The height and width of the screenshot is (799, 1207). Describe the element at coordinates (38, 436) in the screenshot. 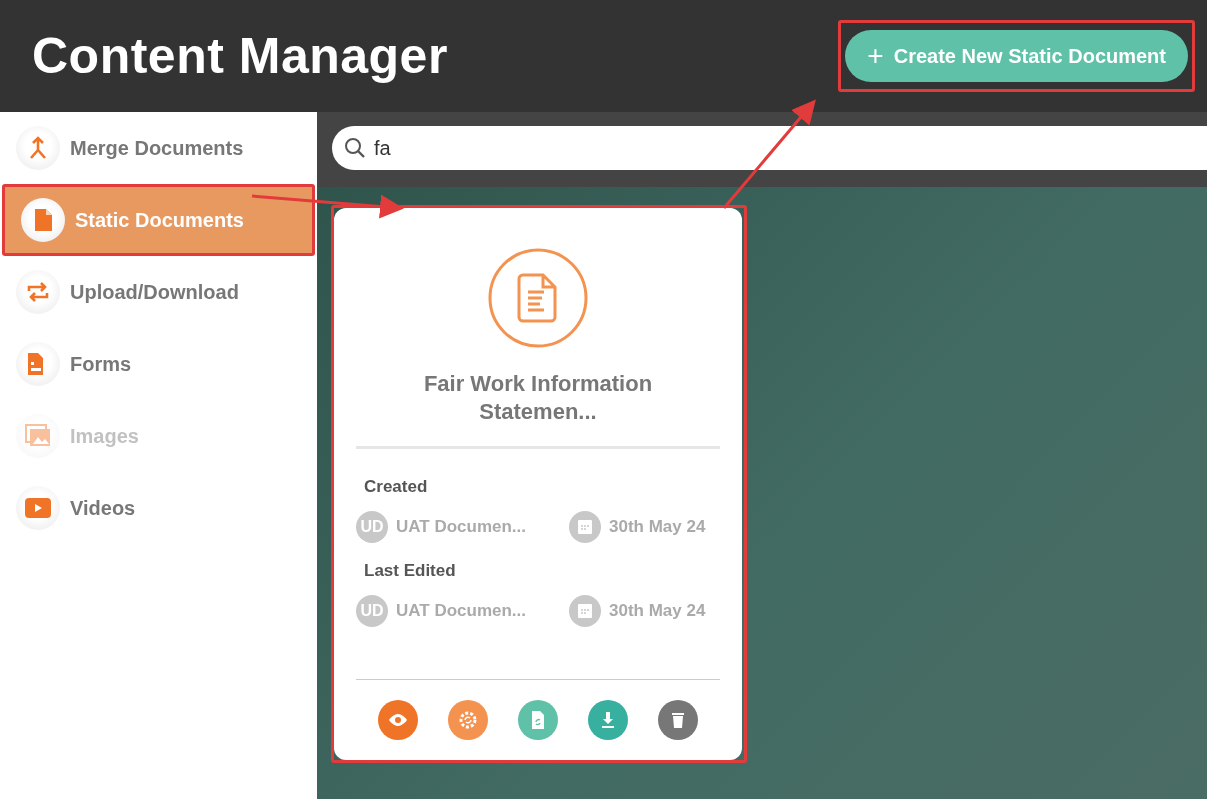

I see `pictures-icon` at that location.